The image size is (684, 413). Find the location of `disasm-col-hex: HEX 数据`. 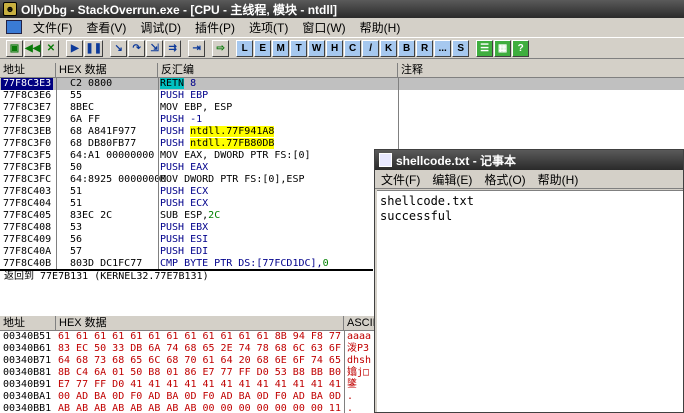

disasm-col-hex: HEX 数据 is located at coordinates (107, 70).